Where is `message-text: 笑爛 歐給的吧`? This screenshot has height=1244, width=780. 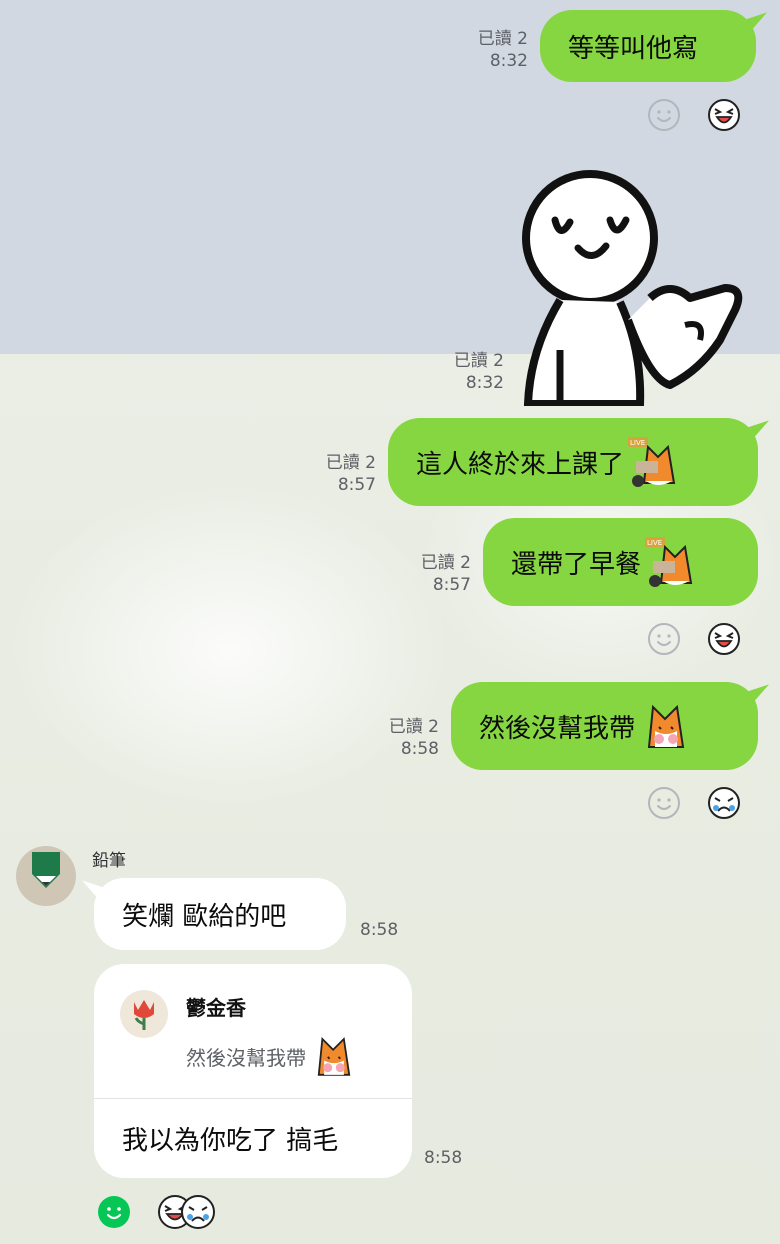 message-text: 笑爛 歐給的吧 is located at coordinates (204, 916).